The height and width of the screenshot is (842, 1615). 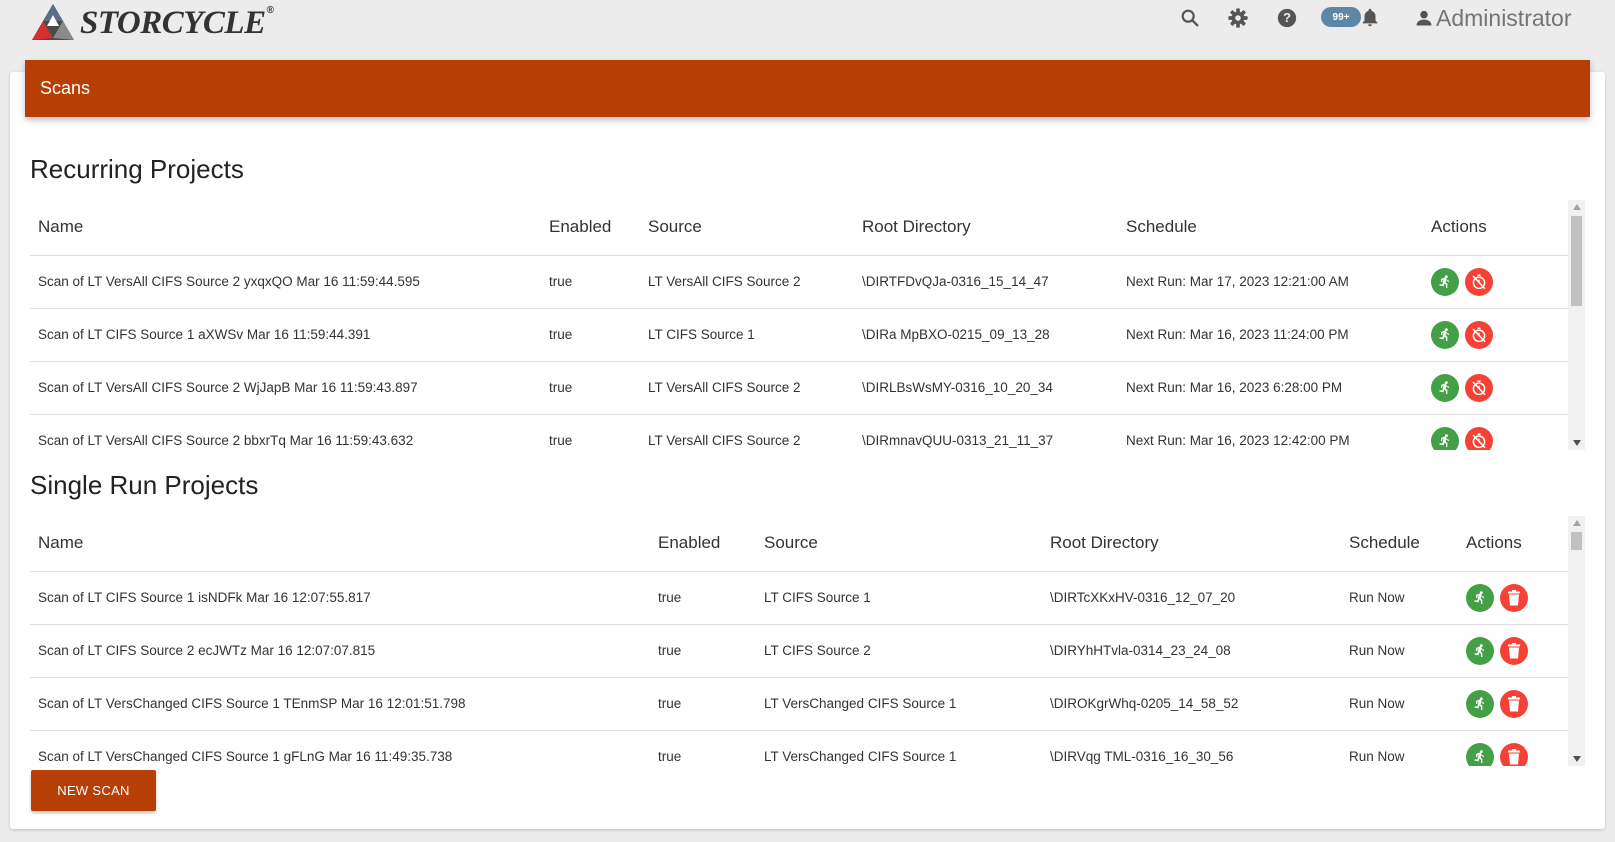 What do you see at coordinates (93, 790) in the screenshot?
I see `new-scan-button: NEW SCAN` at bounding box center [93, 790].